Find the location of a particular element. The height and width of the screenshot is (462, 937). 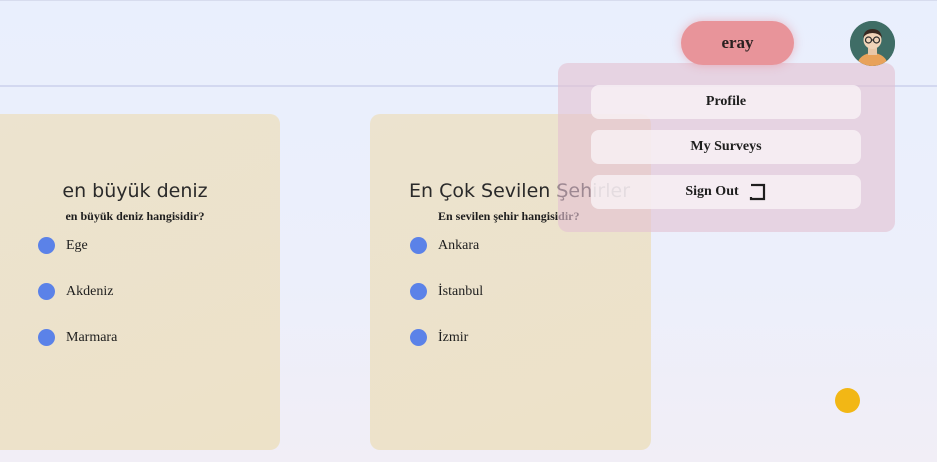

survey-question: en büyük deniz hangisidir? is located at coordinates (135, 216).